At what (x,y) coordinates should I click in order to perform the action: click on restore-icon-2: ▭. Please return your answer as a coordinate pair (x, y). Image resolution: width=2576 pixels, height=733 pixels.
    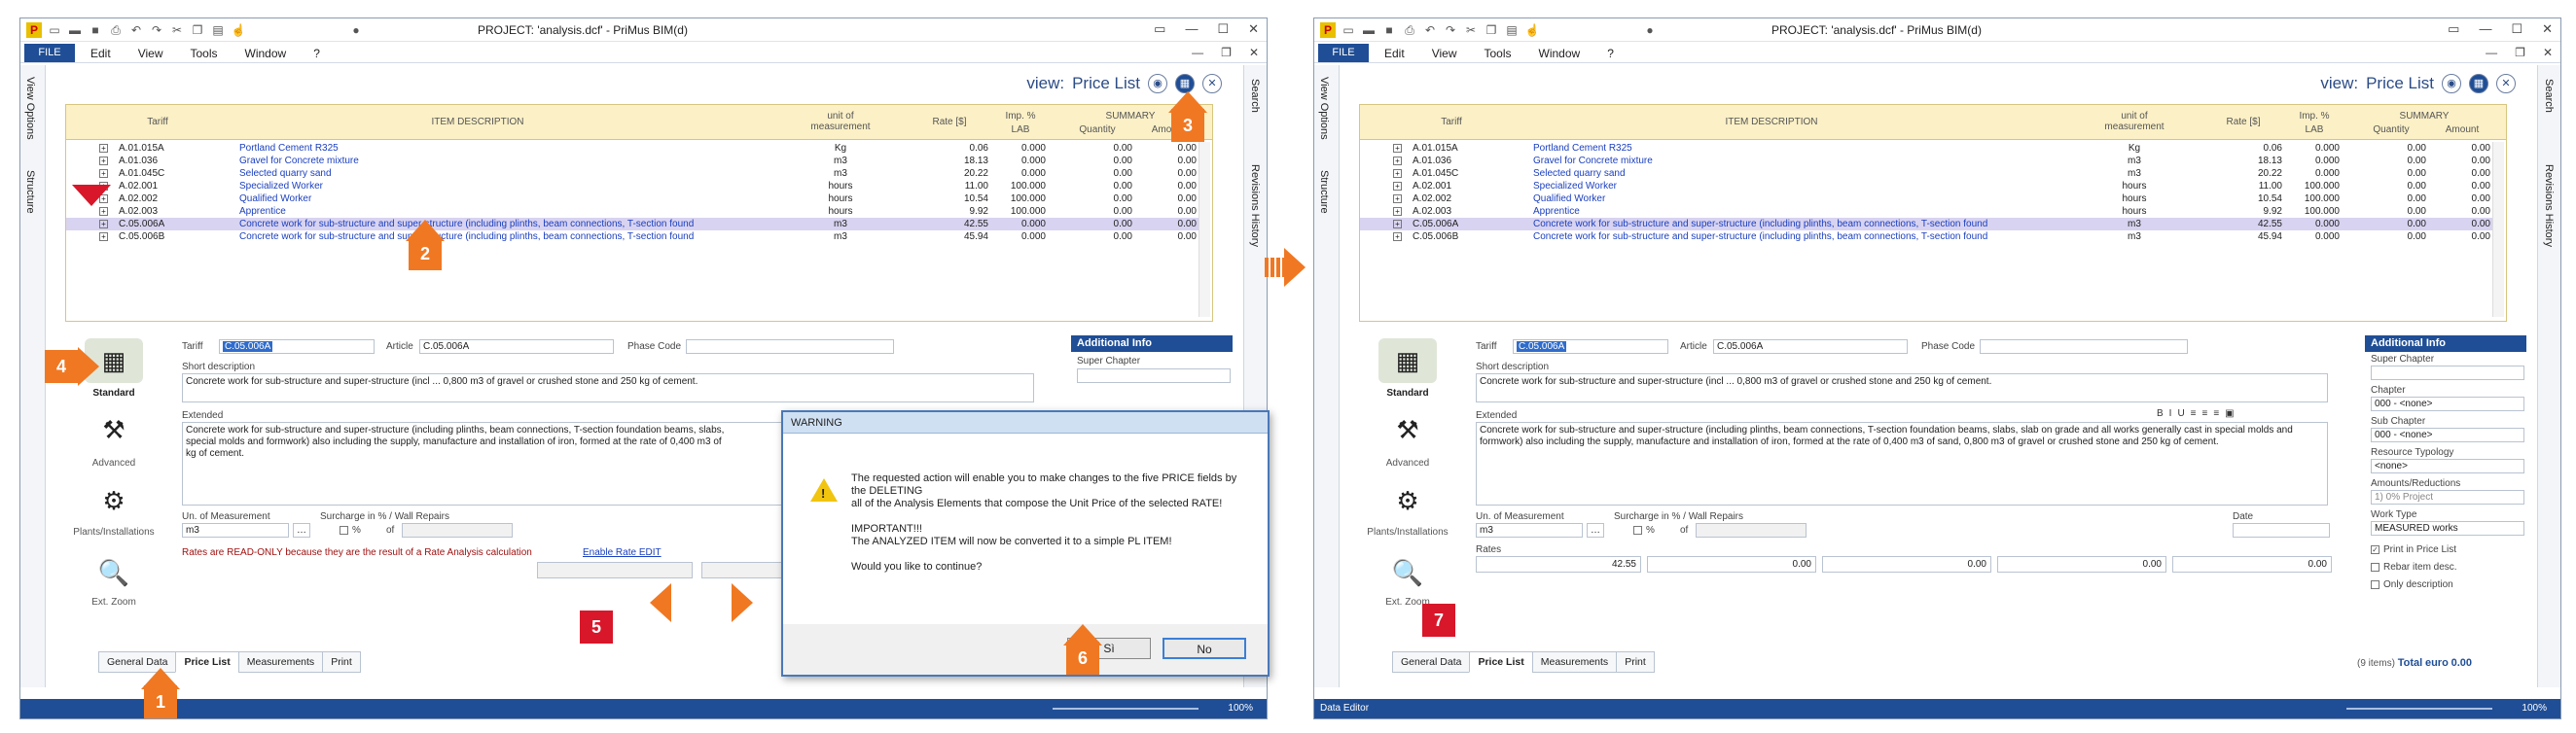
    Looking at the image, I should click on (2453, 29).